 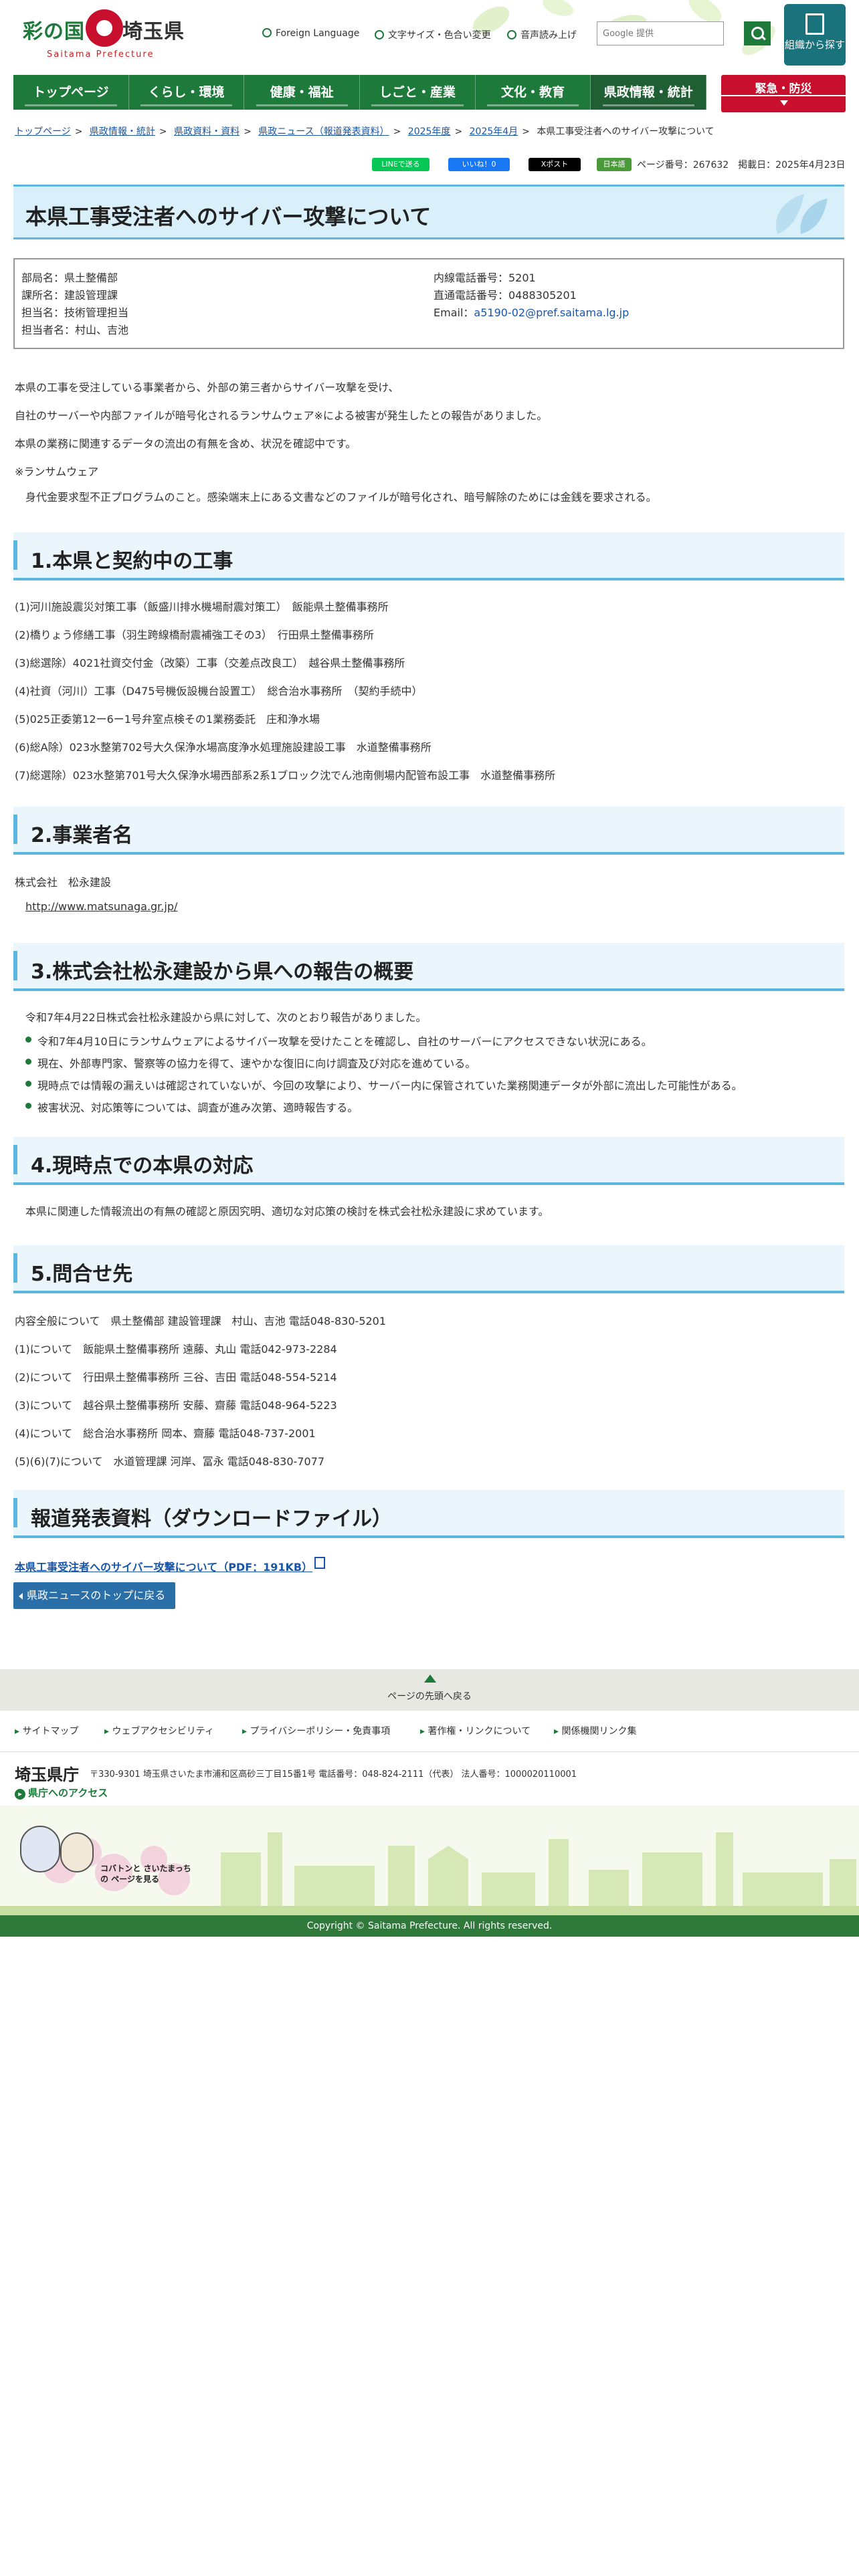 What do you see at coordinates (319, 1563) in the screenshot?
I see `pdf-icon` at bounding box center [319, 1563].